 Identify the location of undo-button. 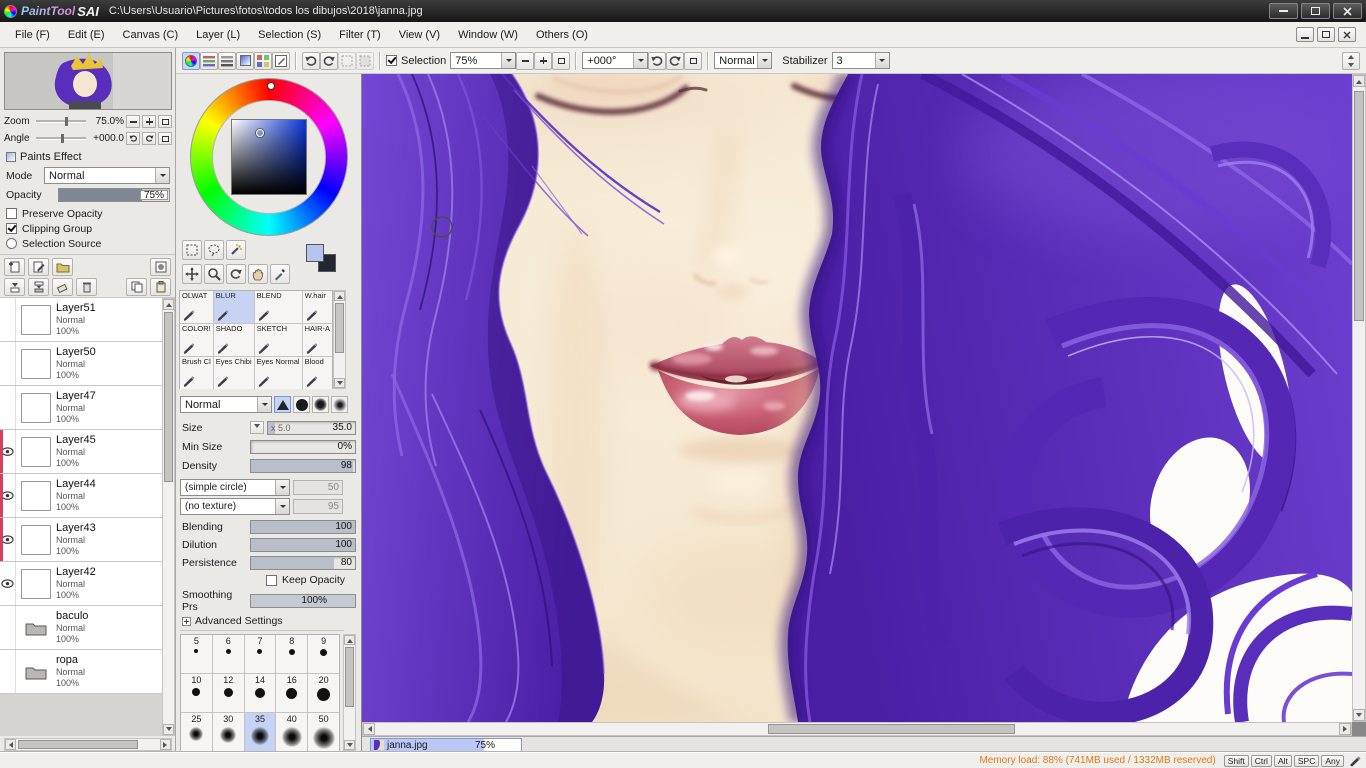
(311, 60).